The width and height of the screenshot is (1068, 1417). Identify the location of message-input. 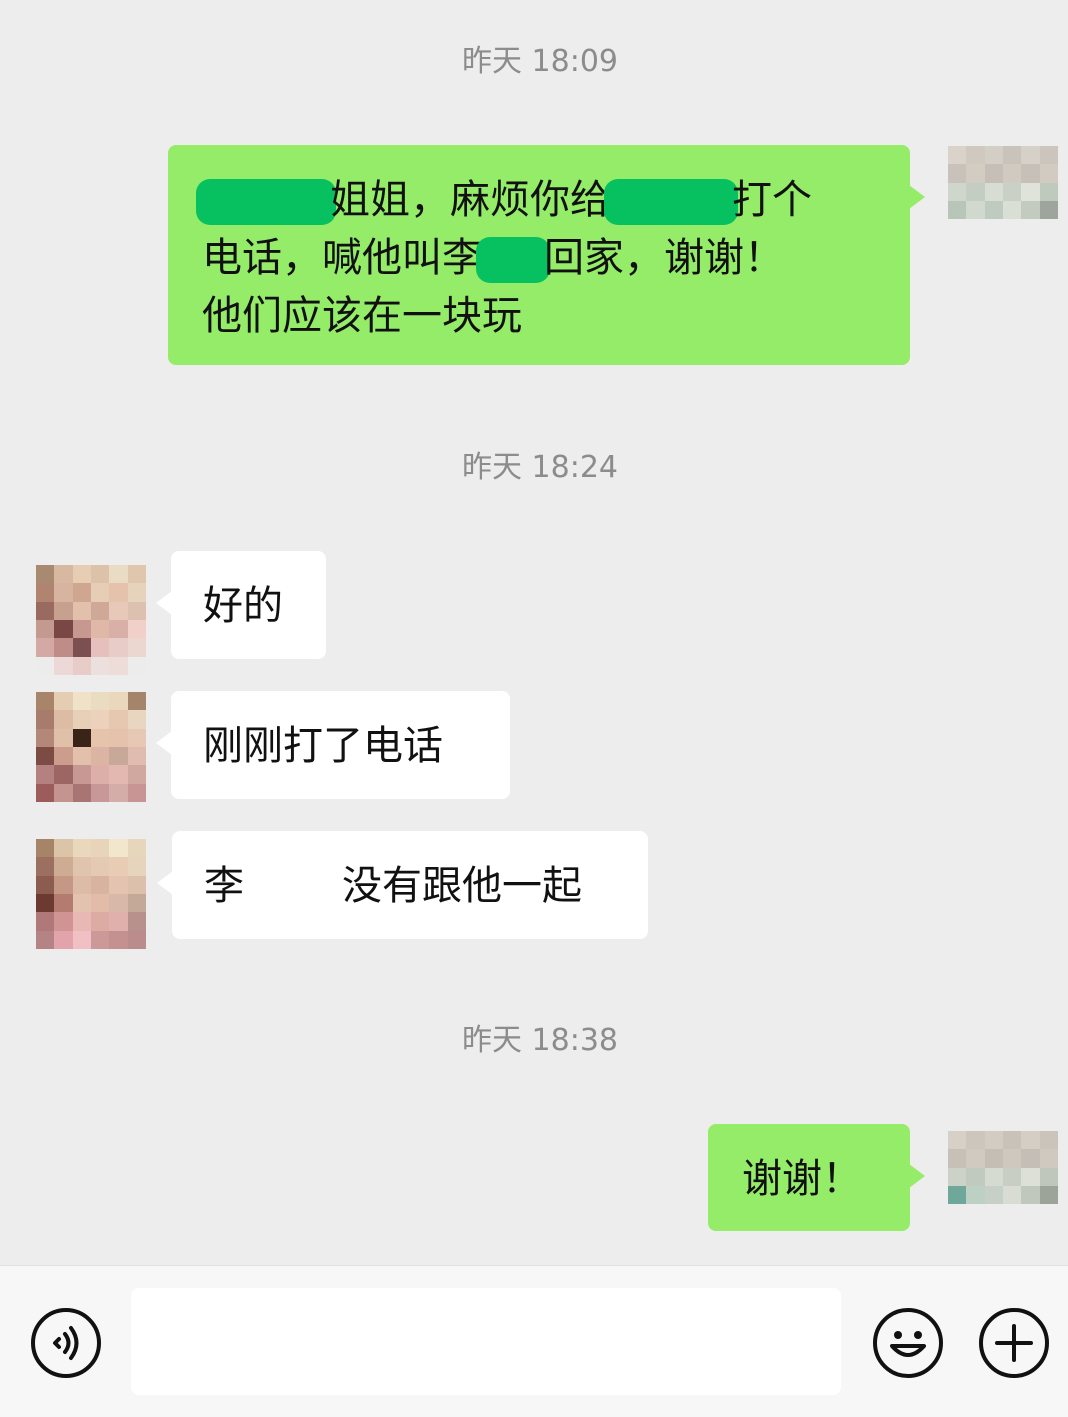
(486, 1341).